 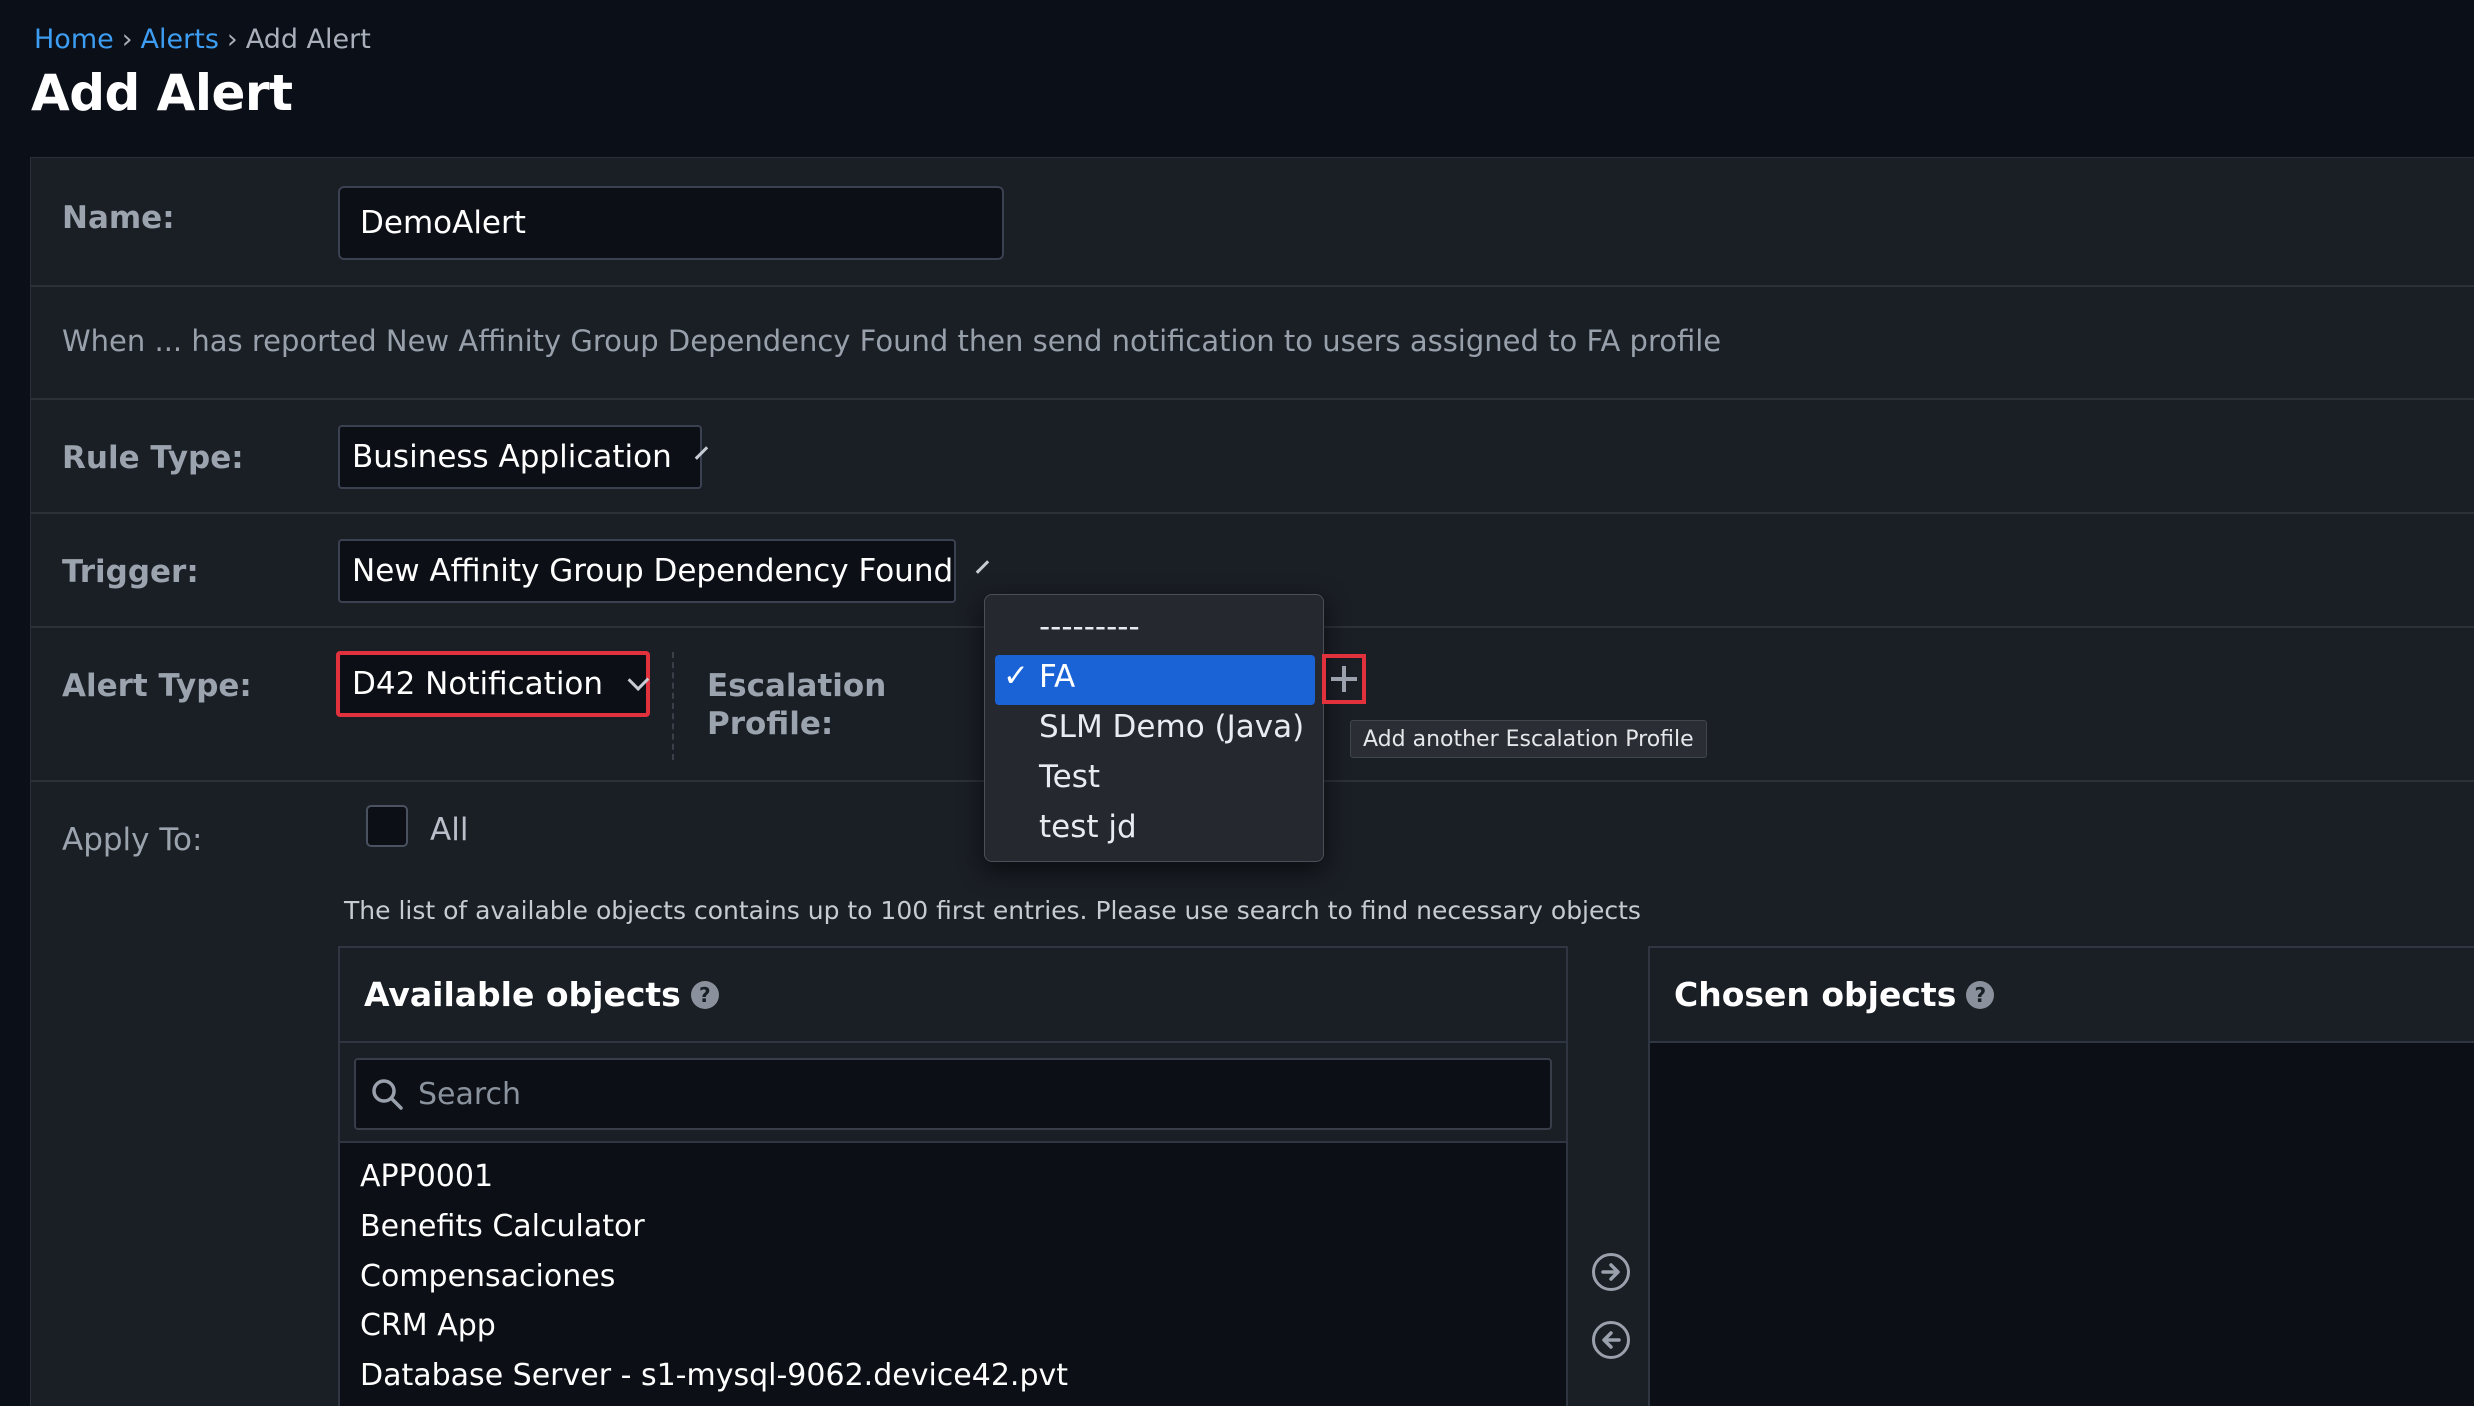 I want to click on rule-type-label: Rule Type:, so click(x=153, y=458).